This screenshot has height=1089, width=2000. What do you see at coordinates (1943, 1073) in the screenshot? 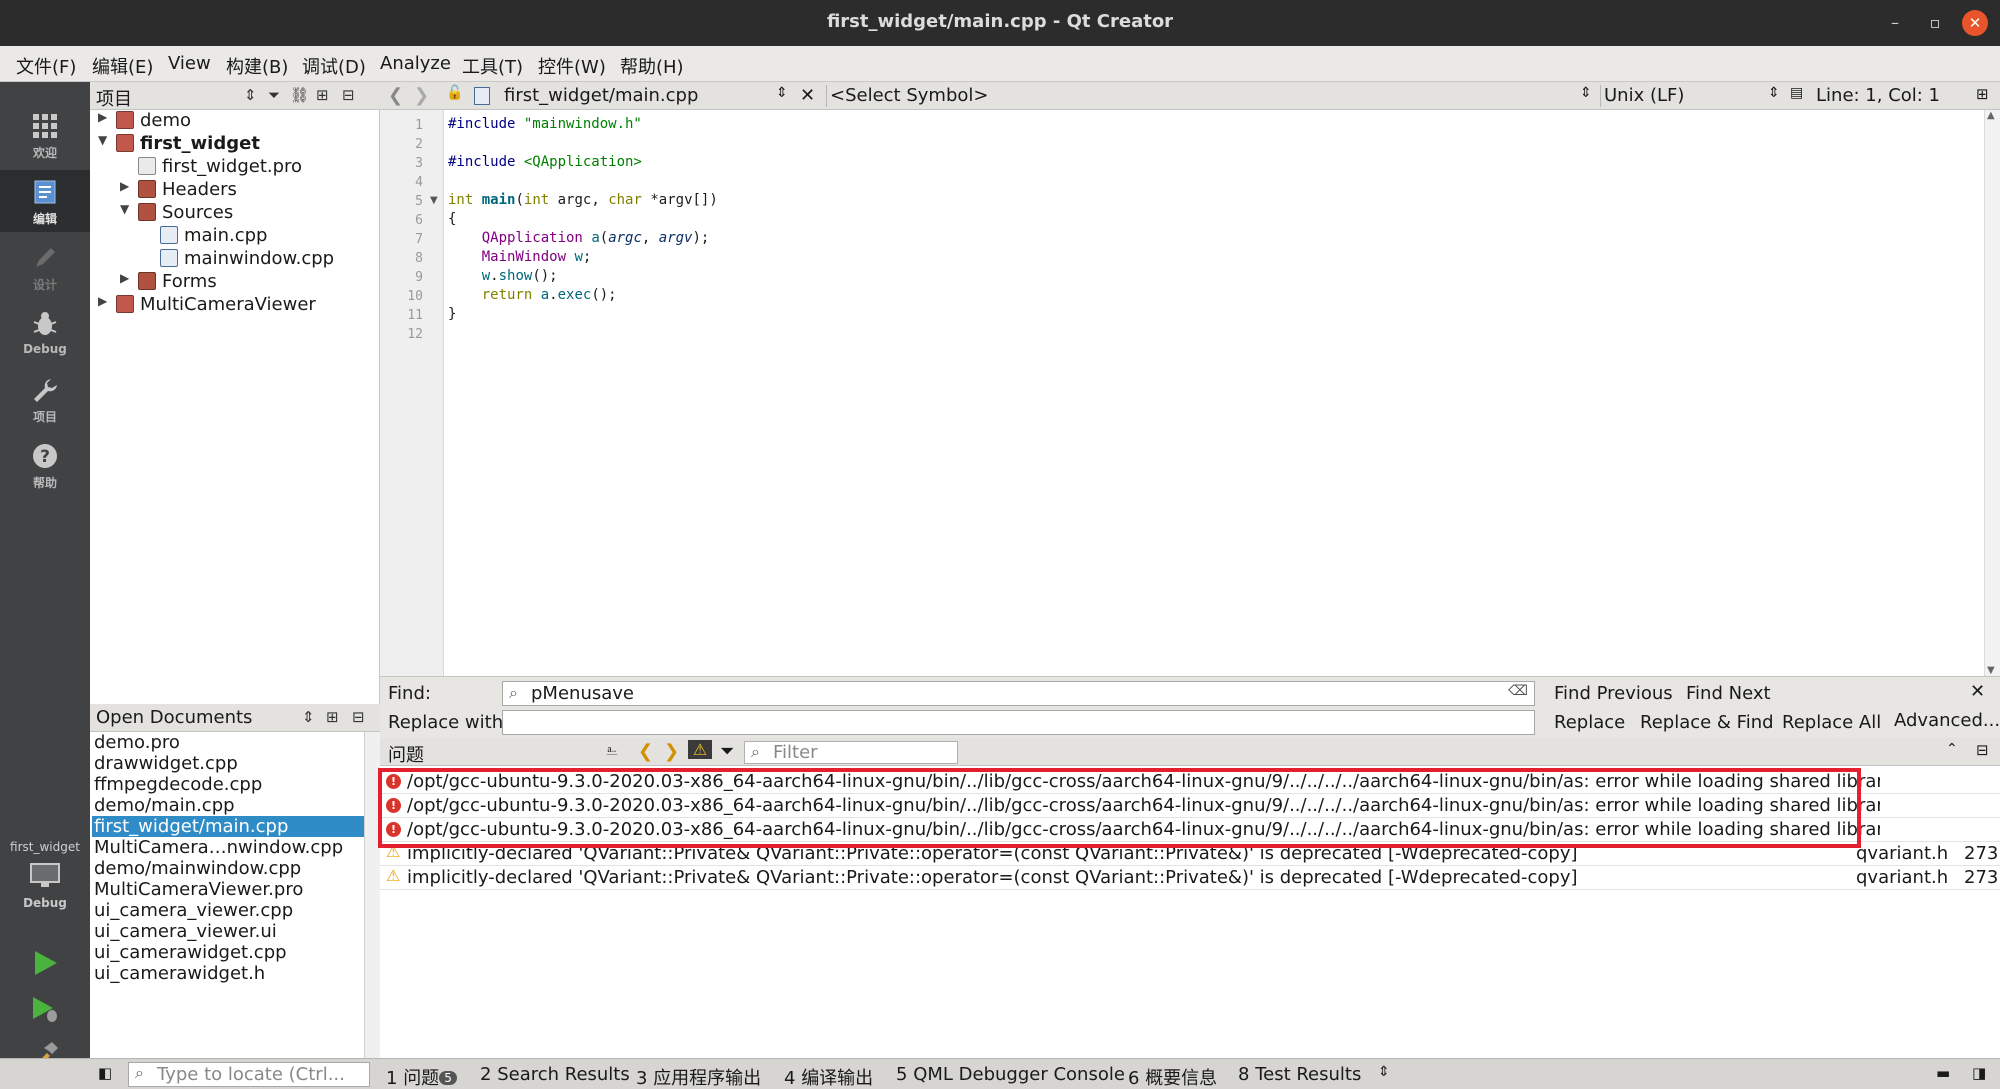
I see `progress-details-icon: ▬` at bounding box center [1943, 1073].